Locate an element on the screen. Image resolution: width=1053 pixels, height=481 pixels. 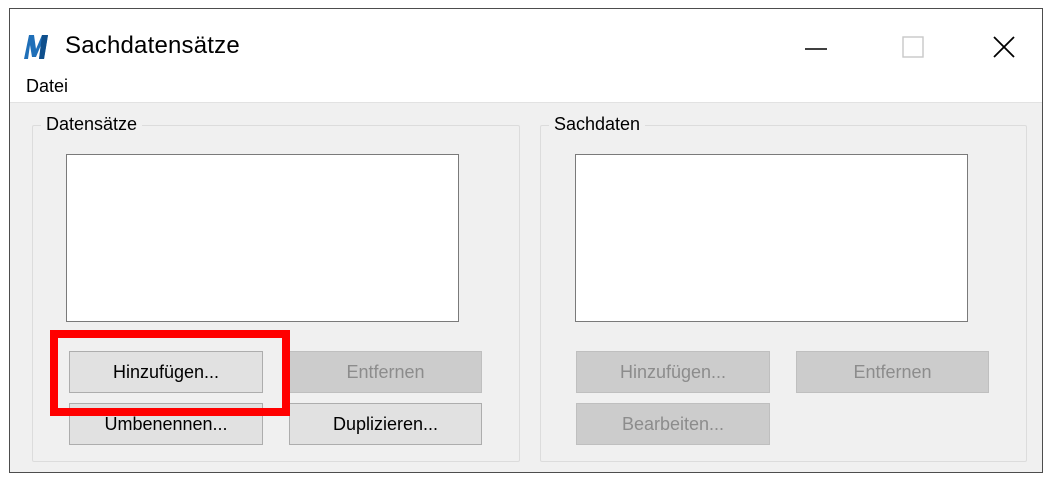
datensaetze-remove-button: Entfernen is located at coordinates (385, 372).